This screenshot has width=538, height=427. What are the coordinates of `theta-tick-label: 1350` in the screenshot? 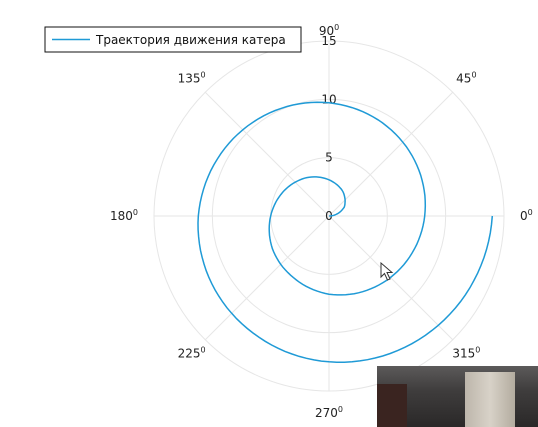 It's located at (192, 78).